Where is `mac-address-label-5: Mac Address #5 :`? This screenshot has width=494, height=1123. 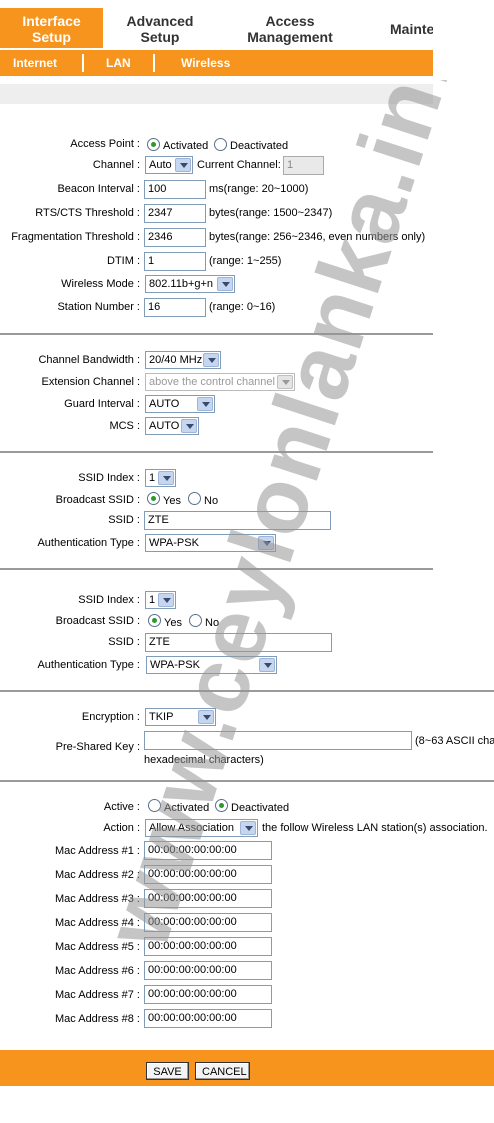 mac-address-label-5: Mac Address #5 : is located at coordinates (97, 947).